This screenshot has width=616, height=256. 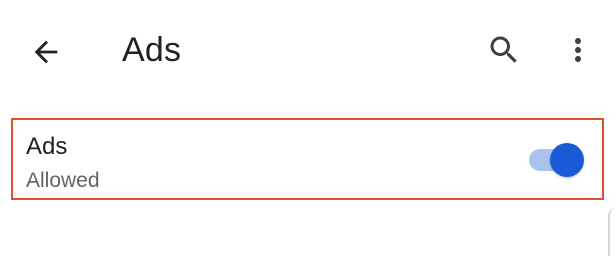 I want to click on arrow-back-icon, so click(x=46, y=52).